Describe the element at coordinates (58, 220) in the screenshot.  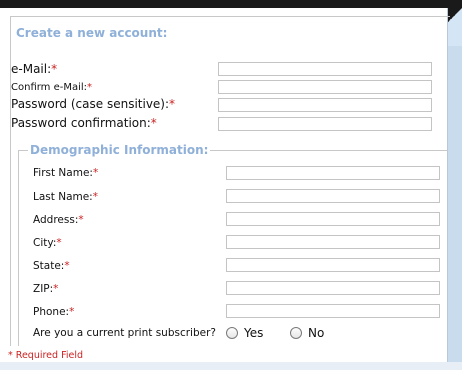
I see `address-label: Address:*` at that location.